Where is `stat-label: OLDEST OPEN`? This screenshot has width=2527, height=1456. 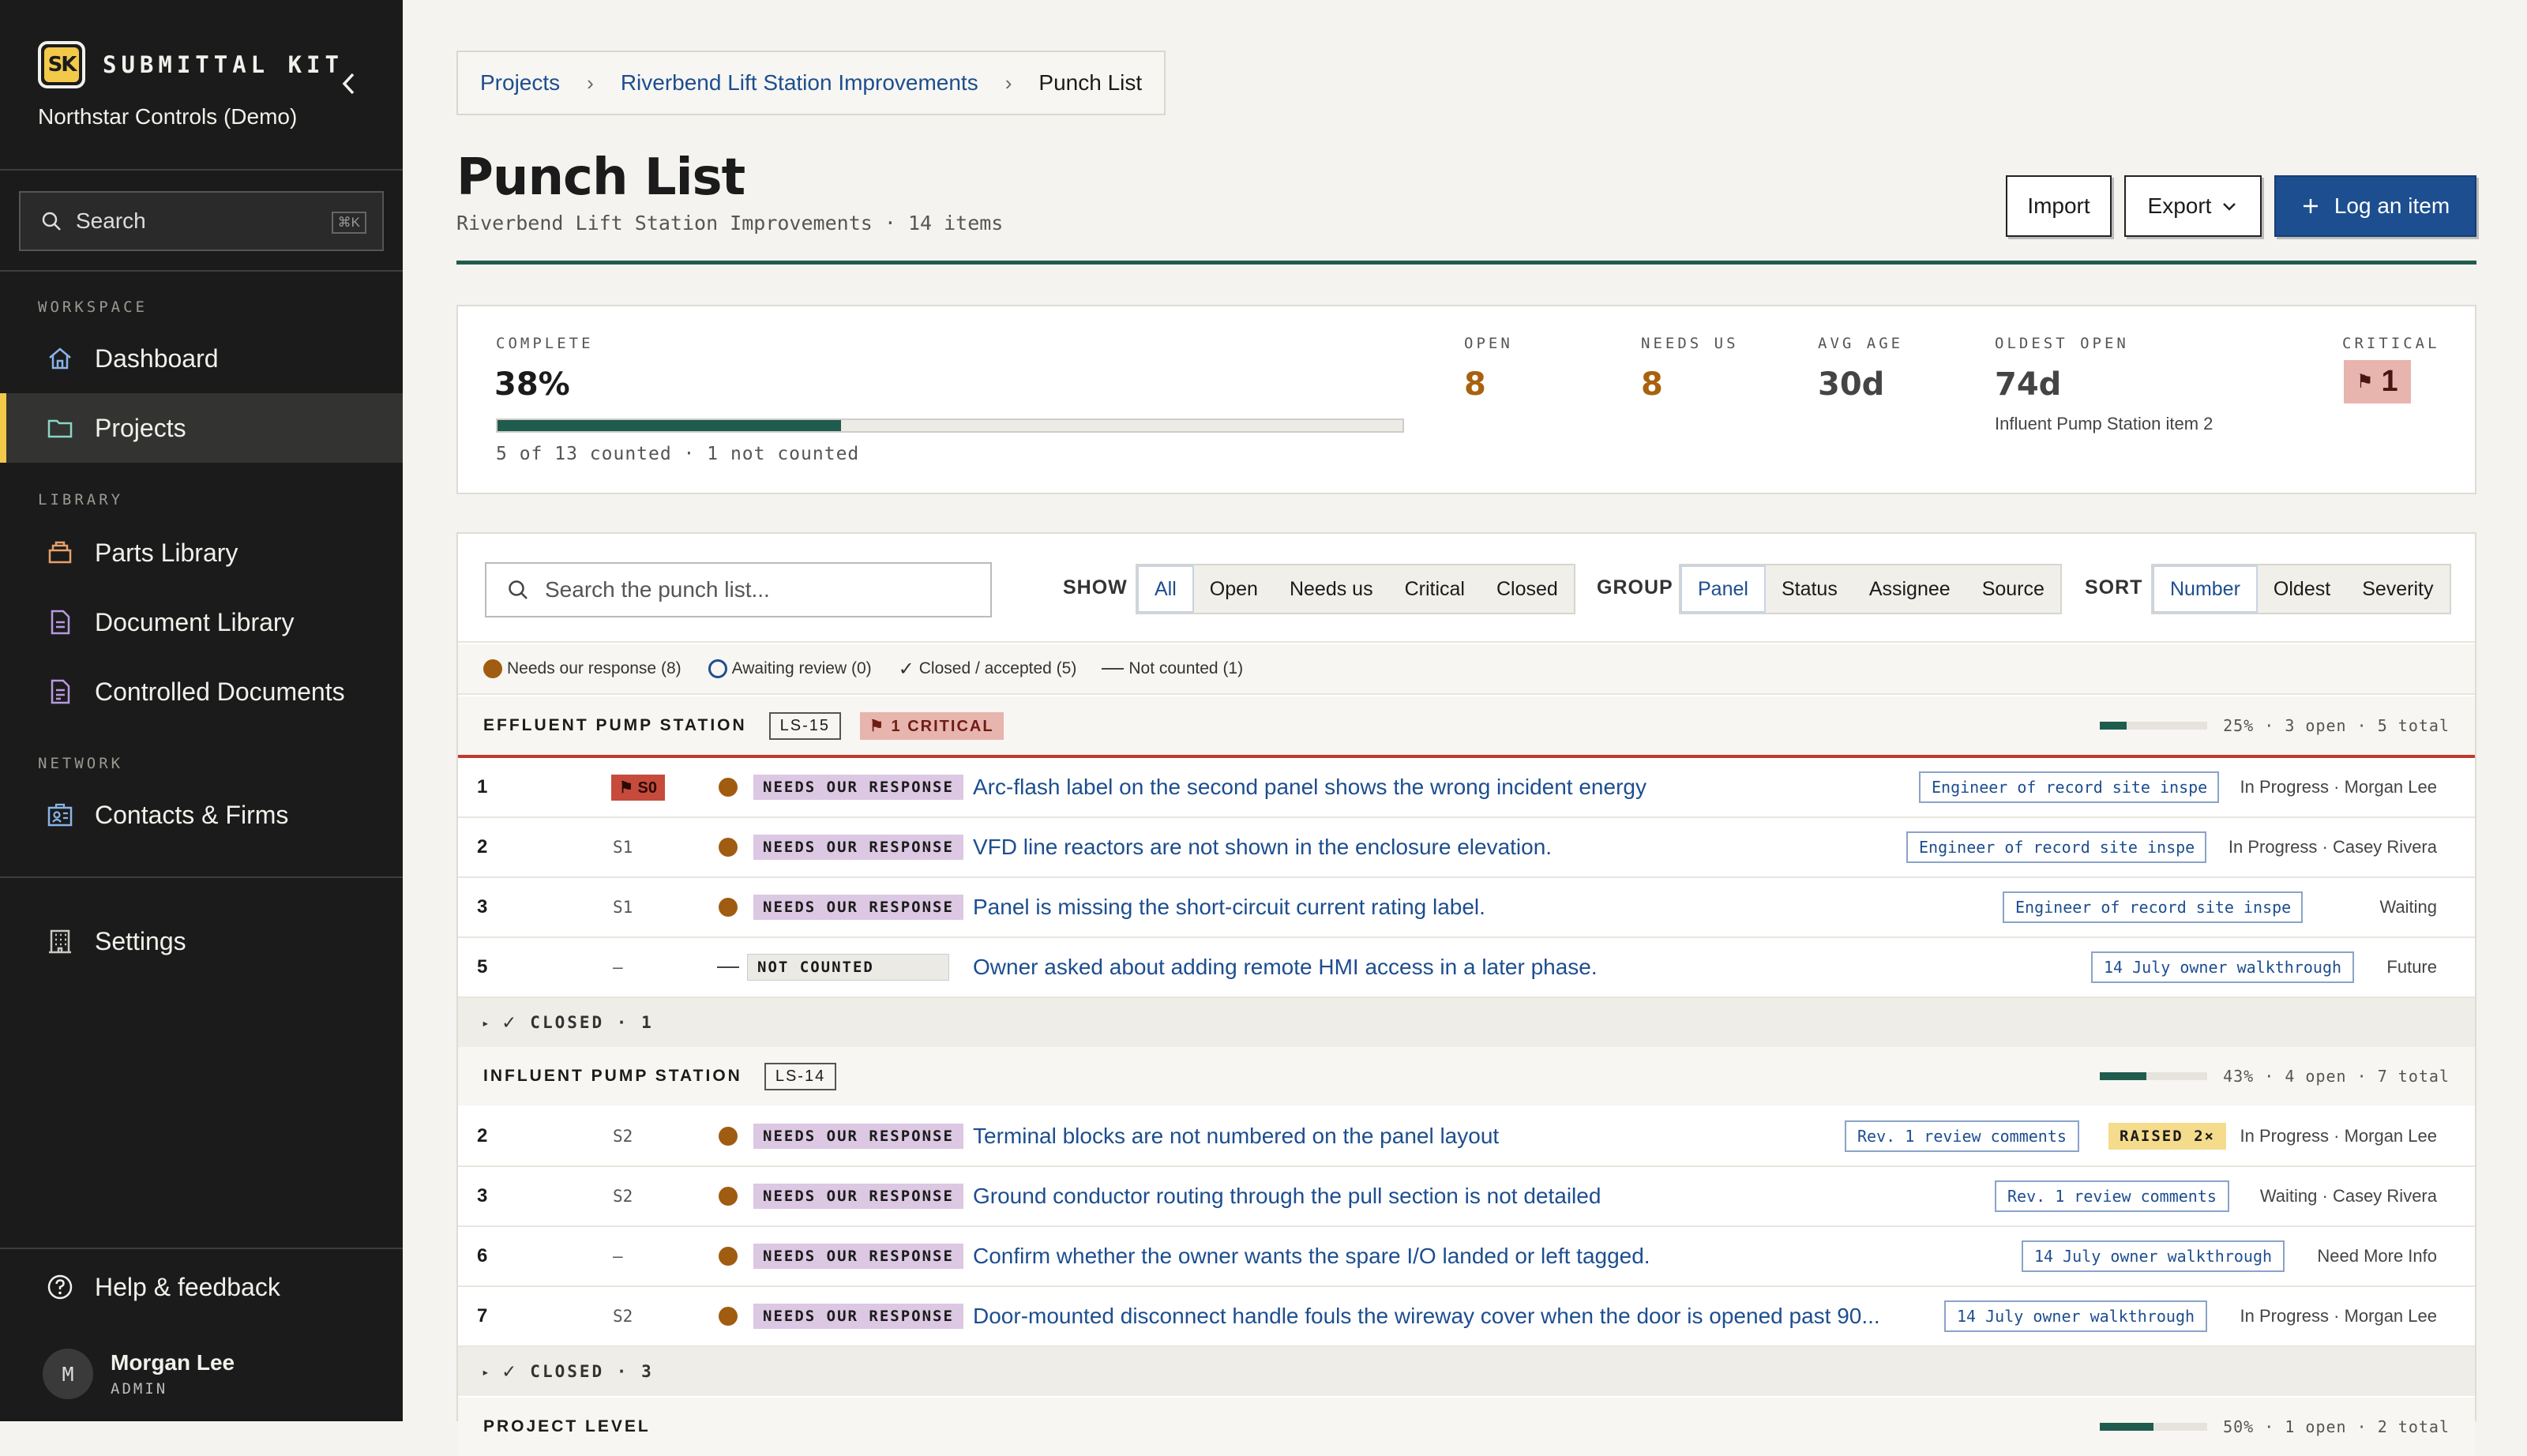
stat-label: OLDEST OPEN is located at coordinates (2062, 343).